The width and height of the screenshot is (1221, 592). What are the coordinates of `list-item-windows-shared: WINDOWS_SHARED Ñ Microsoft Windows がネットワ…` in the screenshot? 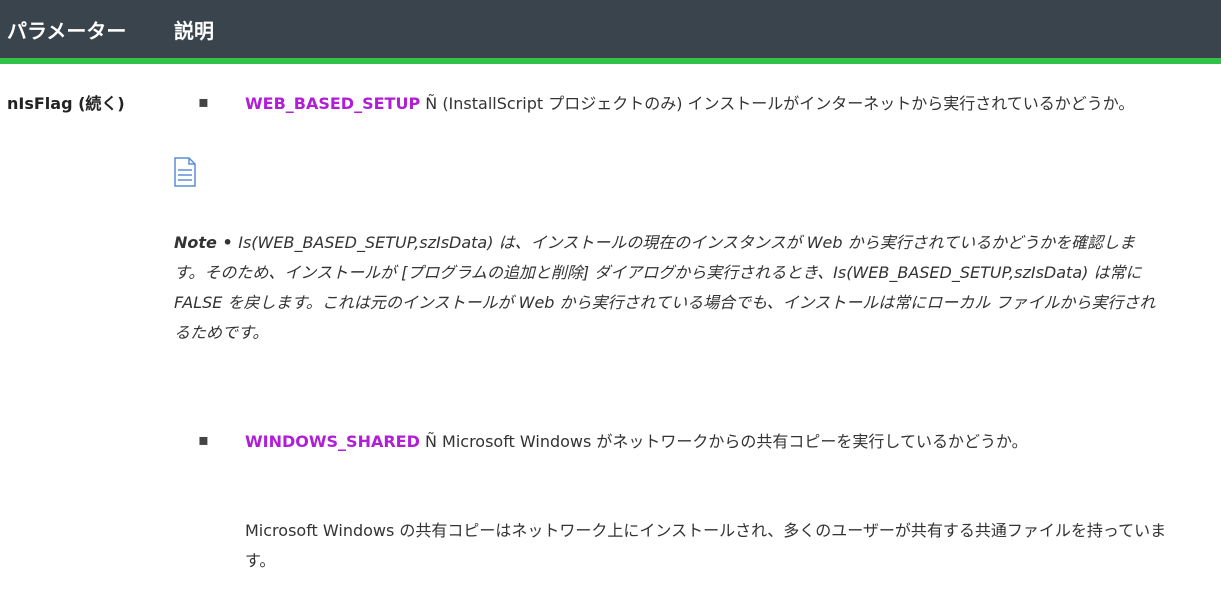 It's located at (710, 442).